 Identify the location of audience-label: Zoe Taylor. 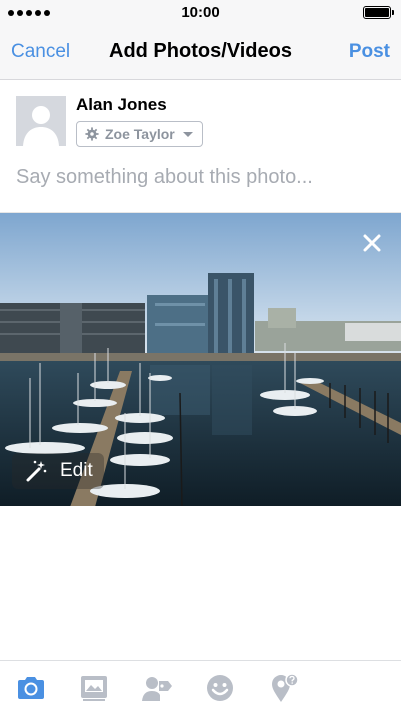
(140, 134).